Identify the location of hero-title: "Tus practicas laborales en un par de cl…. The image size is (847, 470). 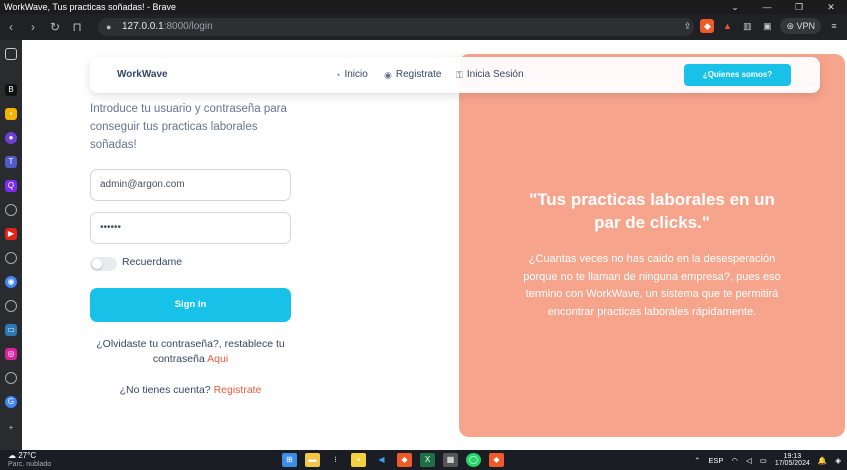
(652, 211).